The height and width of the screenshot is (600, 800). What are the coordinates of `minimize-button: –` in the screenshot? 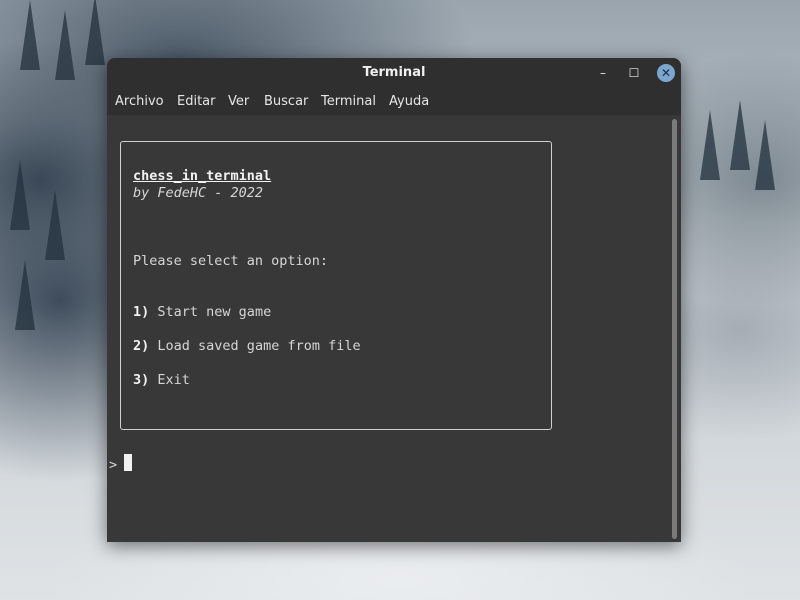 It's located at (603, 73).